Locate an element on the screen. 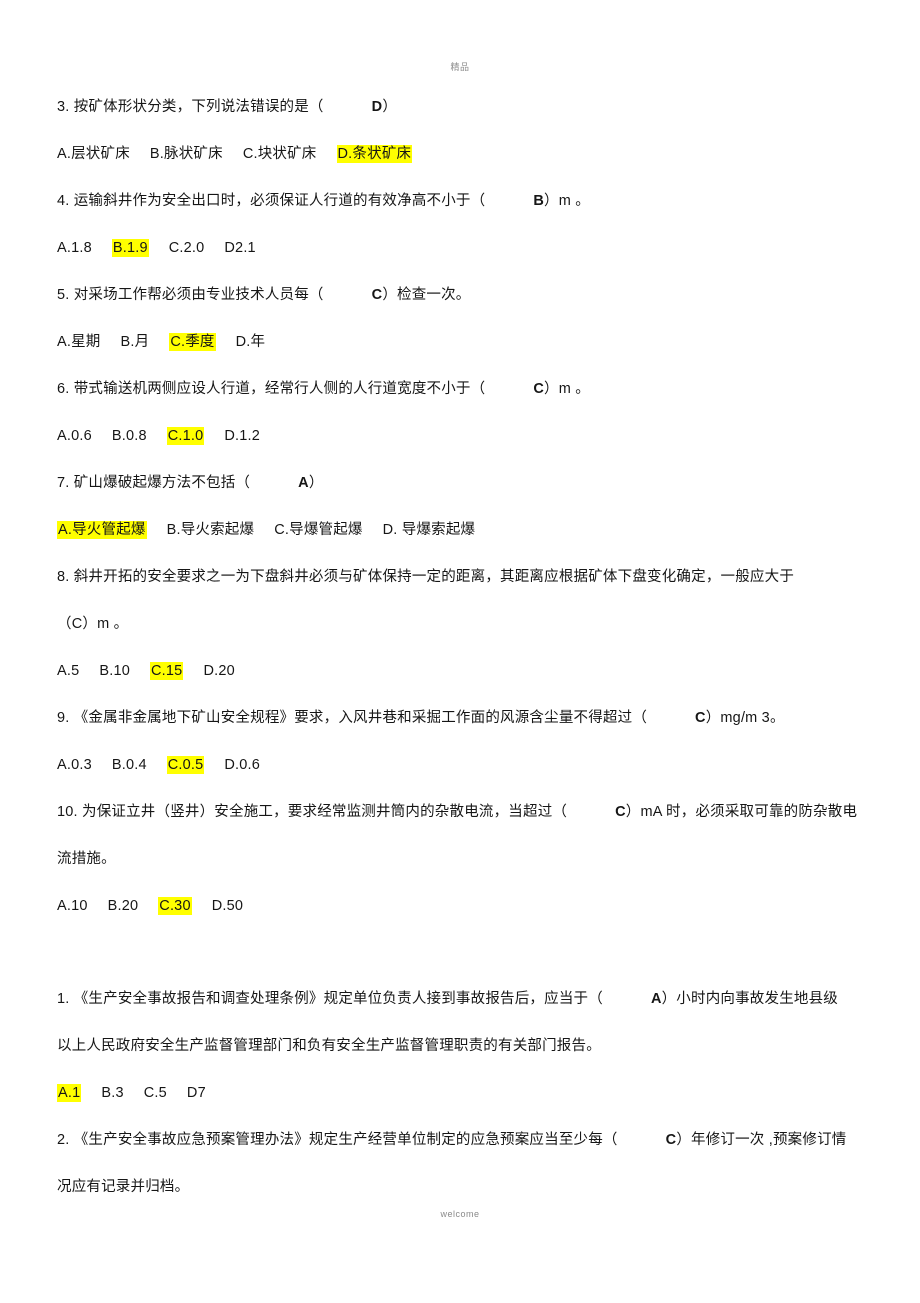 Image resolution: width=920 pixels, height=1303 pixels. question-stem-suffix: ）mg/m 3。 is located at coordinates (745, 718).